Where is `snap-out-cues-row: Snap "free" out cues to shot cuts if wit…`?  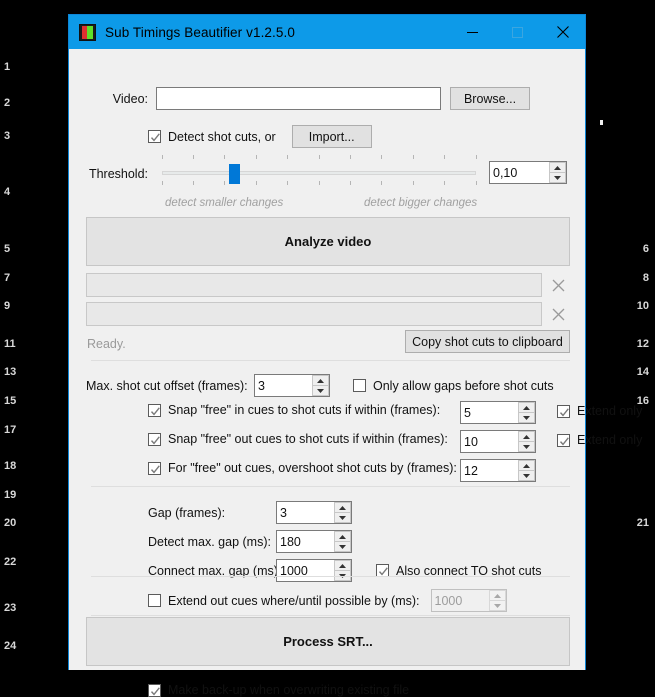 snap-out-cues-row: Snap "free" out cues to shot cuts if wit… is located at coordinates (298, 439).